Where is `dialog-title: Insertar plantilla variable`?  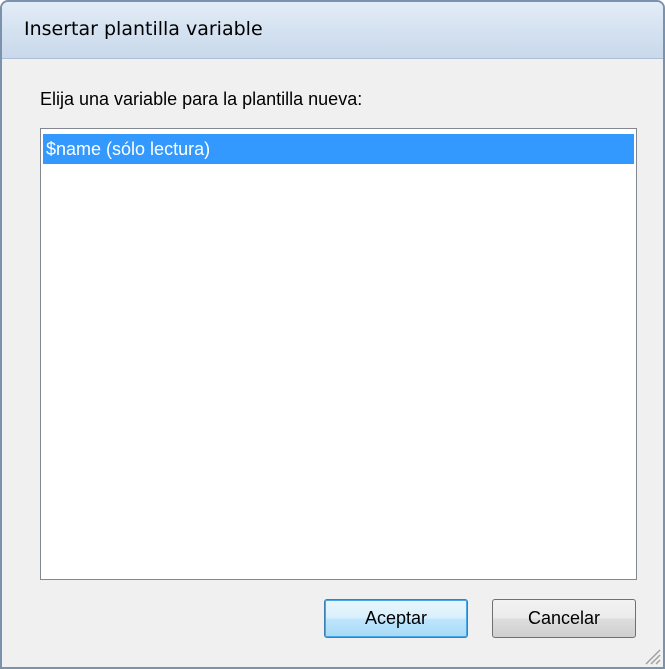
dialog-title: Insertar plantilla variable is located at coordinates (143, 29).